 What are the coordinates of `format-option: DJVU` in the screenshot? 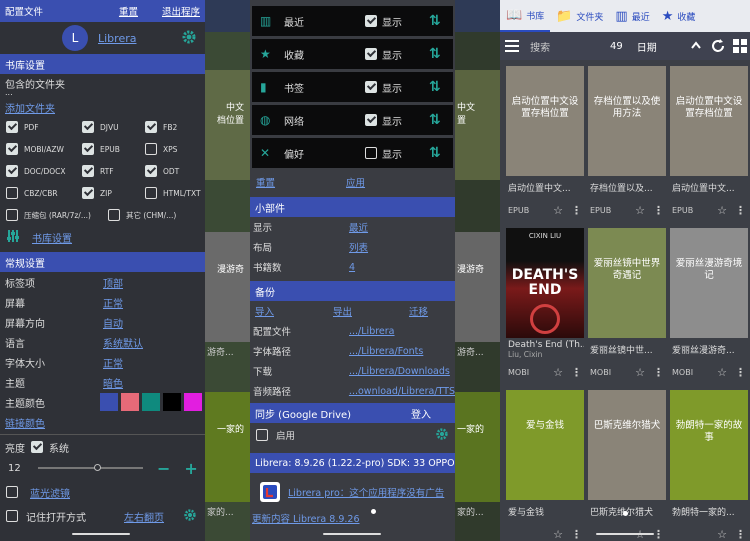 It's located at (113, 127).